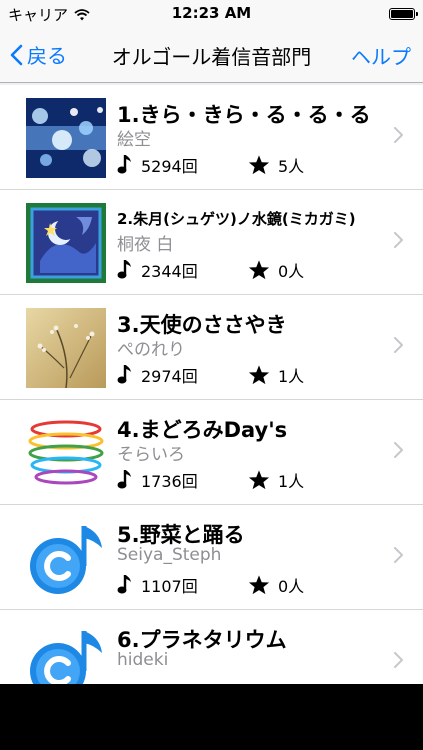 The height and width of the screenshot is (750, 423). I want to click on bottom-black-bar, so click(211, 717).